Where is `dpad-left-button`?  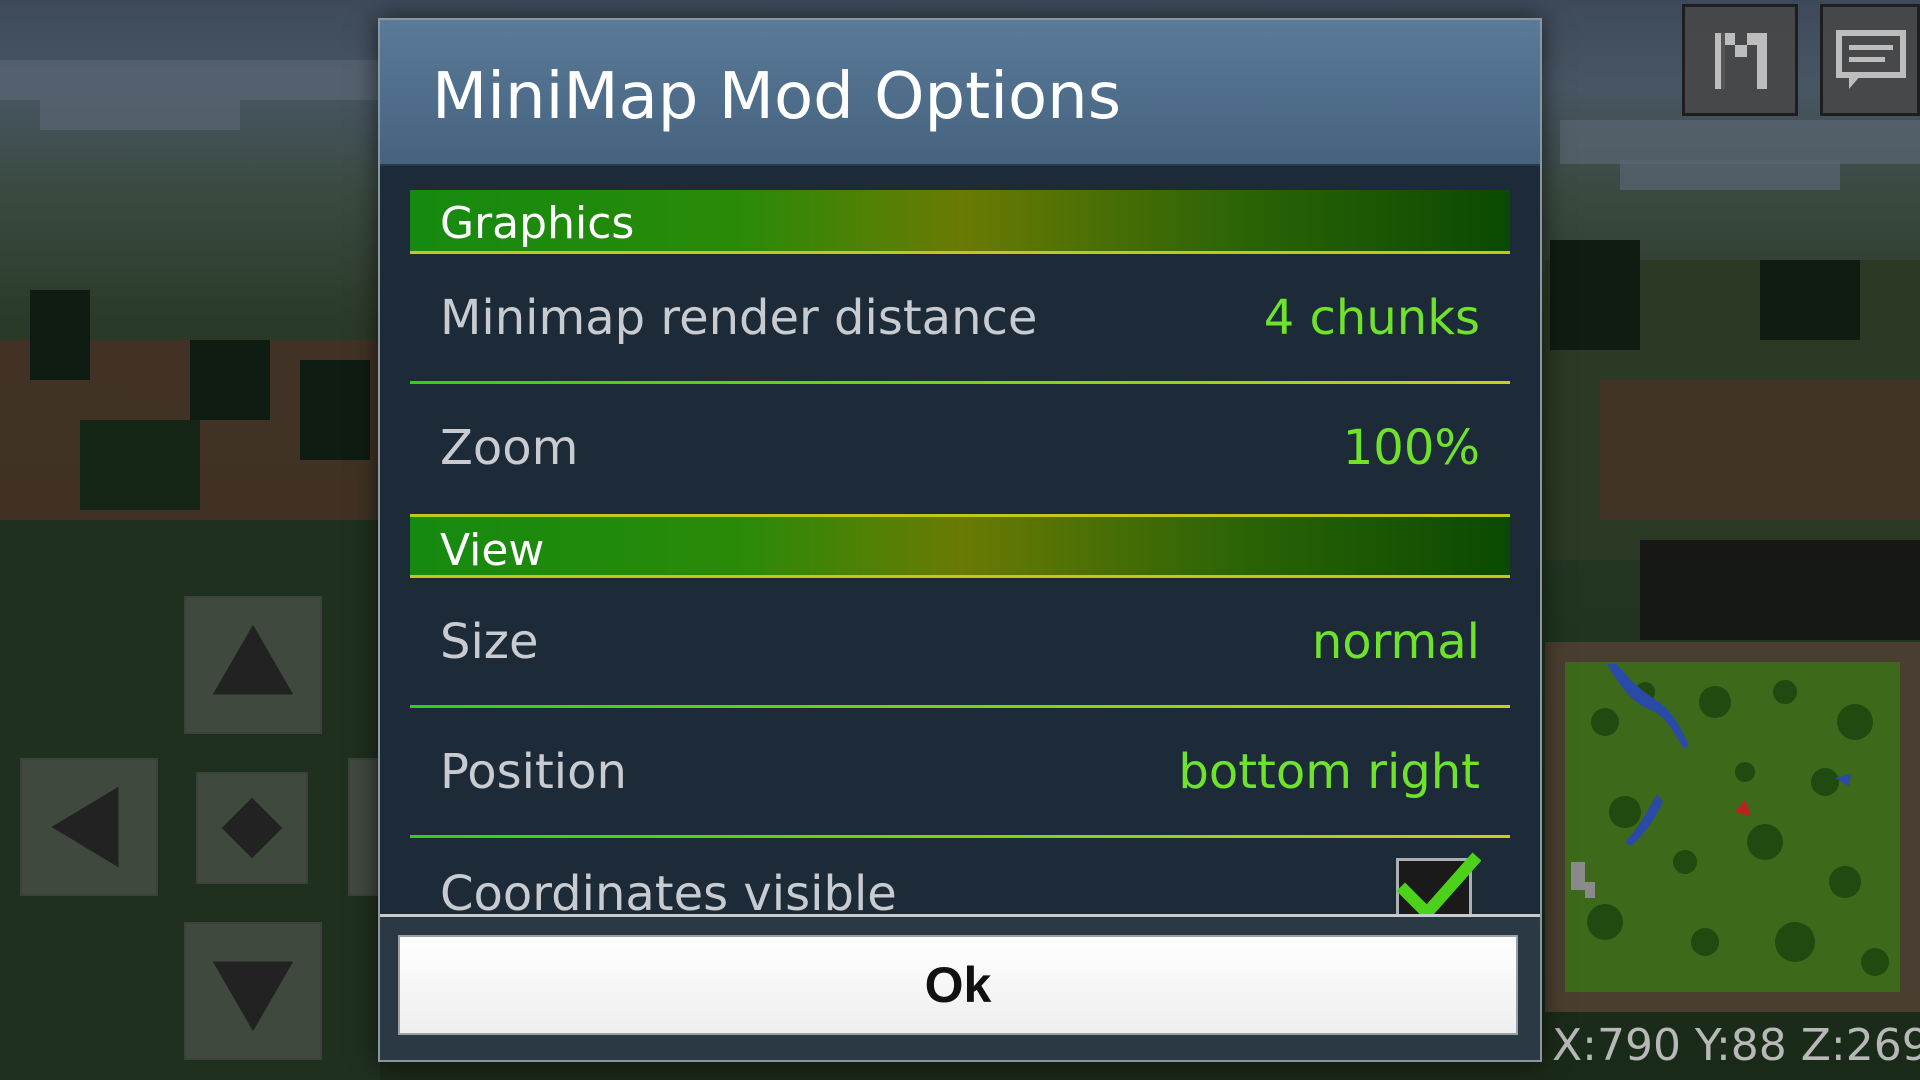 dpad-left-button is located at coordinates (89, 827).